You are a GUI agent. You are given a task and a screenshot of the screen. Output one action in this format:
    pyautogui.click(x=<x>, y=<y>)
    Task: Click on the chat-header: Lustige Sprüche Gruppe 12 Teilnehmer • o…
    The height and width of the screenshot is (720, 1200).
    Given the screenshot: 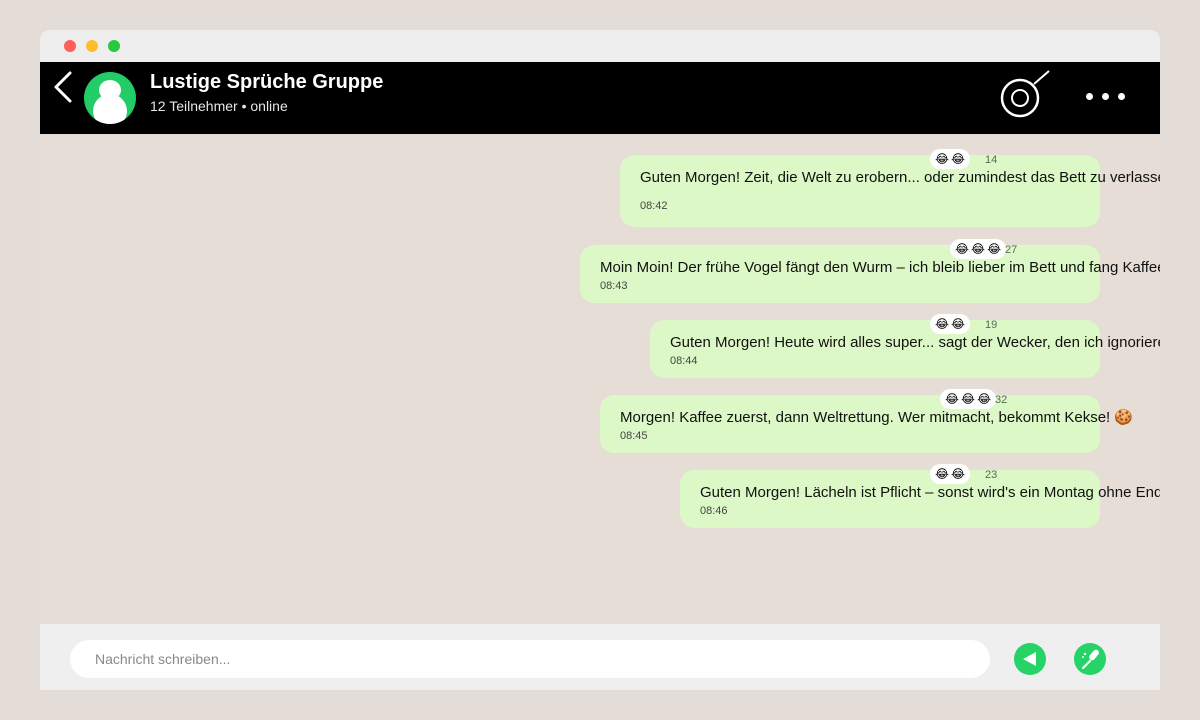 What is the action you would take?
    pyautogui.click(x=600, y=98)
    